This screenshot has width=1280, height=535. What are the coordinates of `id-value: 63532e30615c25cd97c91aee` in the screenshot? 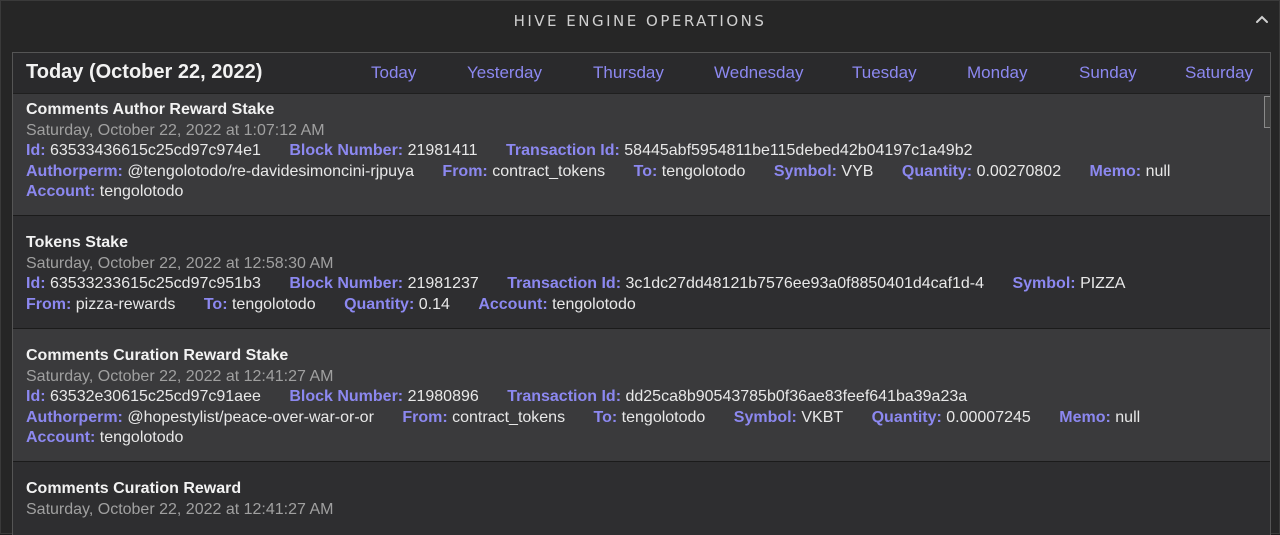 It's located at (155, 396).